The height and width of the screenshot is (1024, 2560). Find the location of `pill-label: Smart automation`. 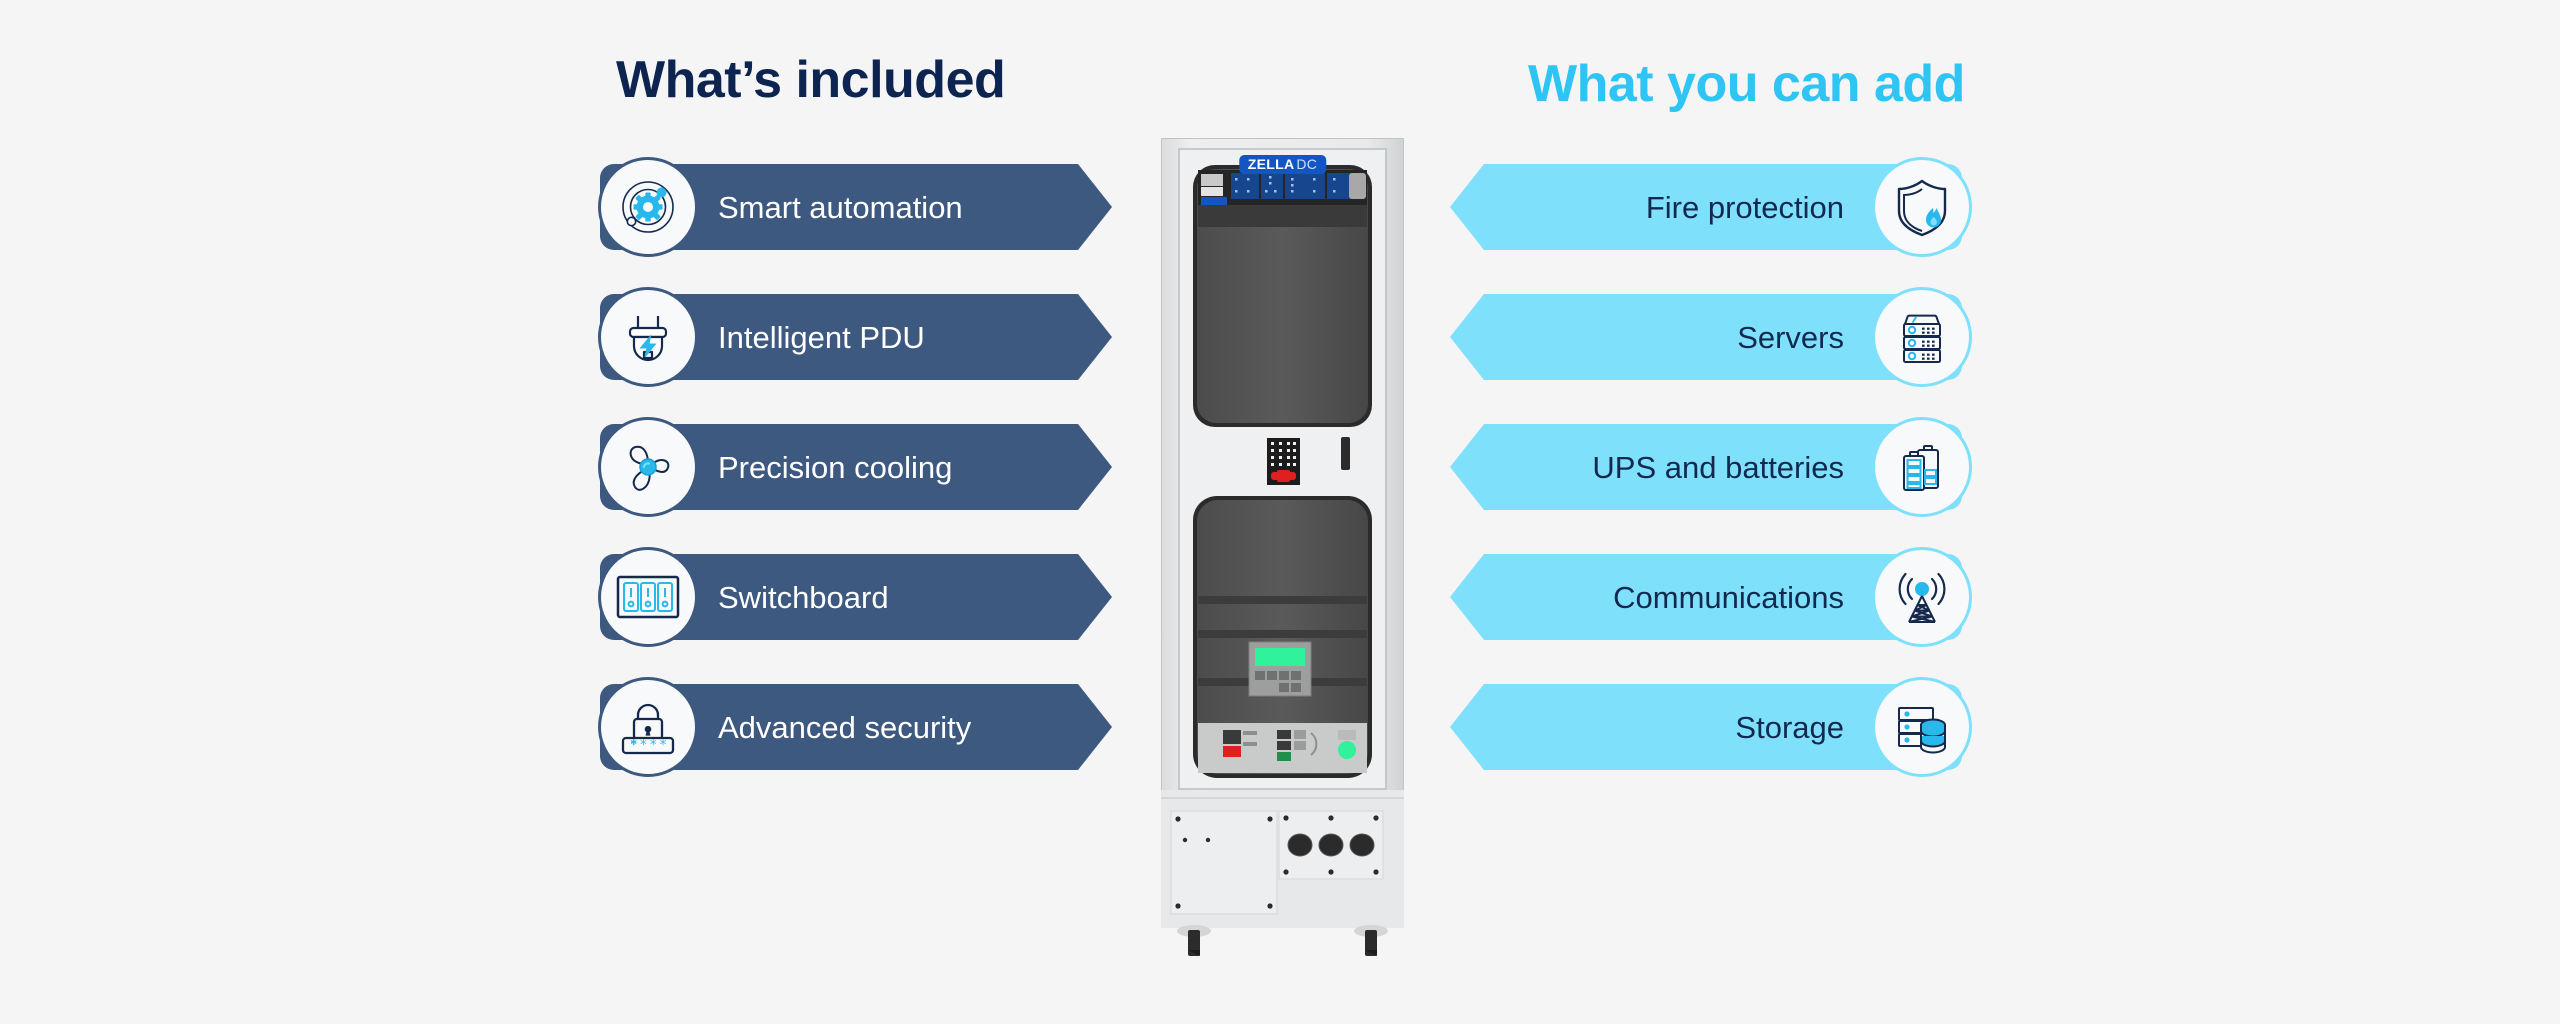

pill-label: Smart automation is located at coordinates (840, 207).